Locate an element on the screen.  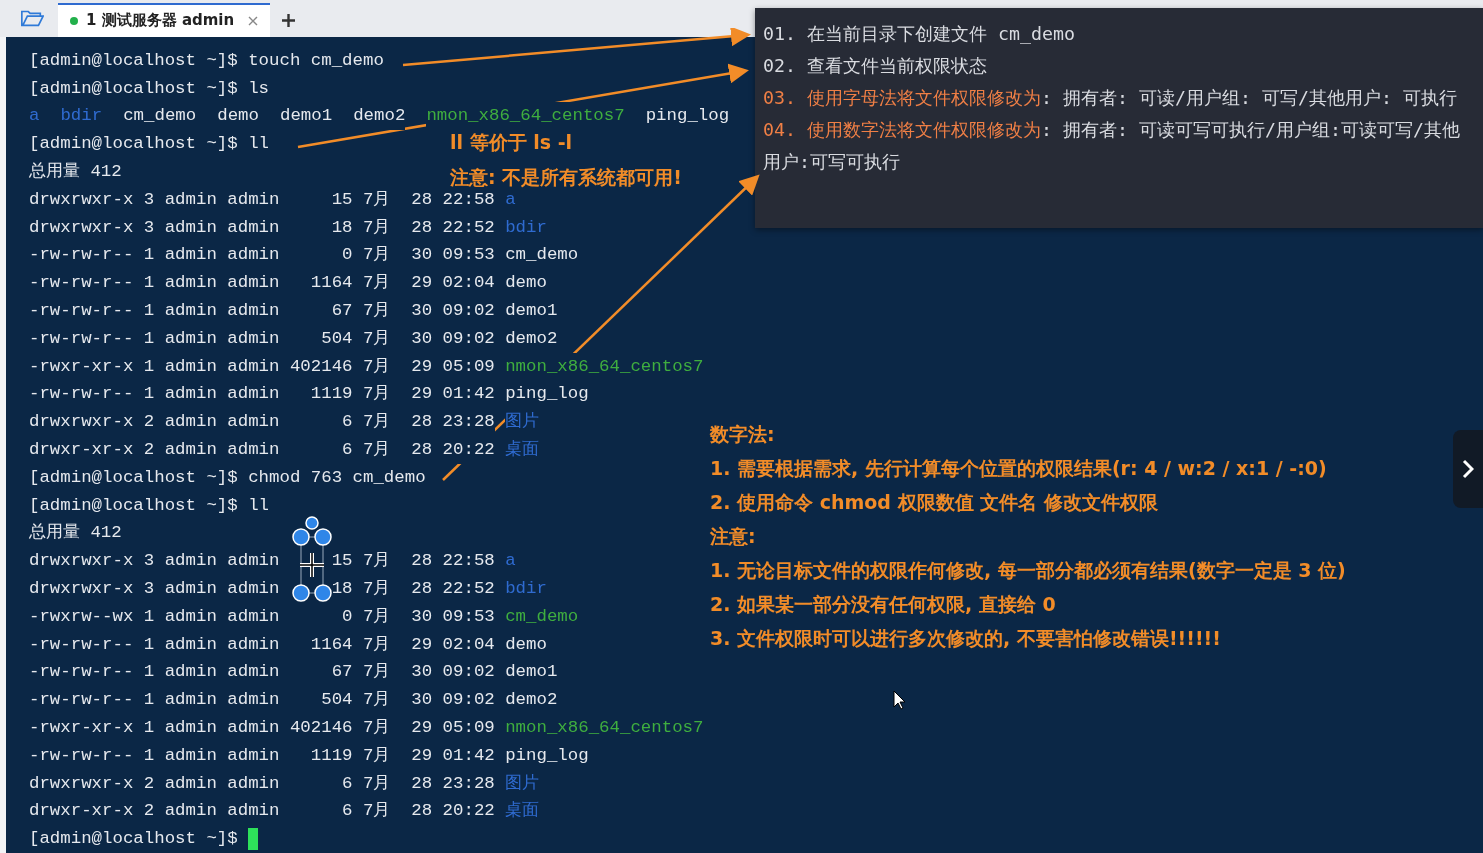
file-name: nmon_x86_64_centos7 is located at coordinates (604, 366).